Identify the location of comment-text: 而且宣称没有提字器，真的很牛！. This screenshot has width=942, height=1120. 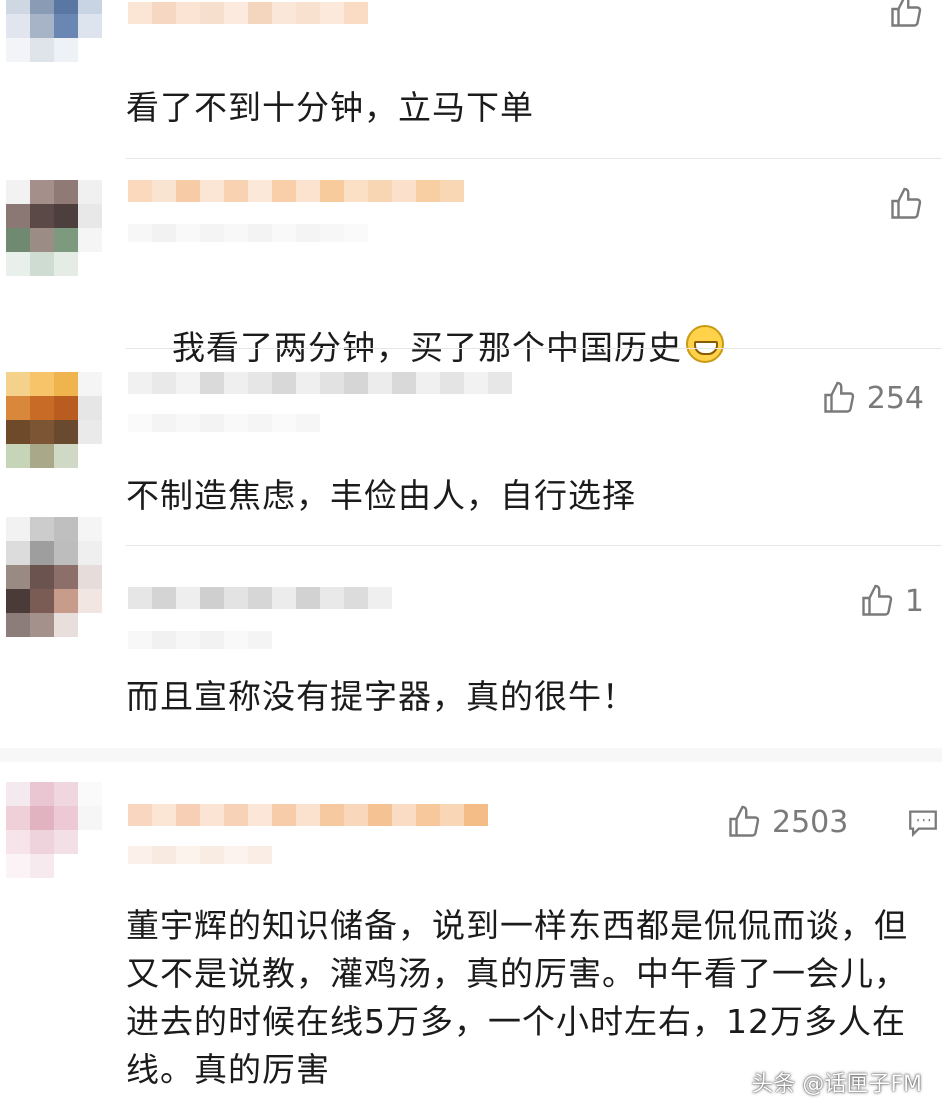
(381, 696).